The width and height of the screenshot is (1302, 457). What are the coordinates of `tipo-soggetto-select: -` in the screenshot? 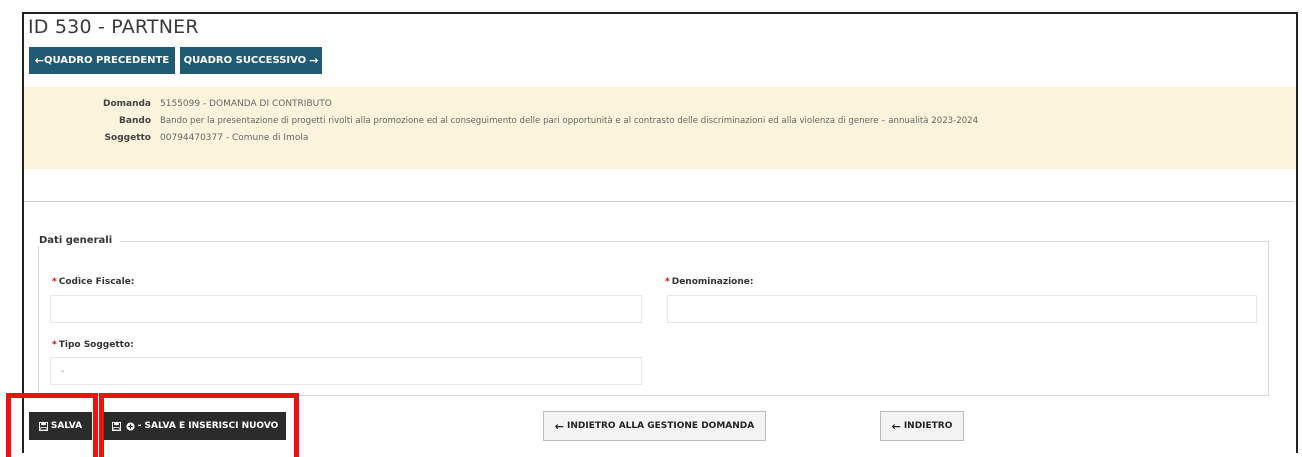 It's located at (346, 371).